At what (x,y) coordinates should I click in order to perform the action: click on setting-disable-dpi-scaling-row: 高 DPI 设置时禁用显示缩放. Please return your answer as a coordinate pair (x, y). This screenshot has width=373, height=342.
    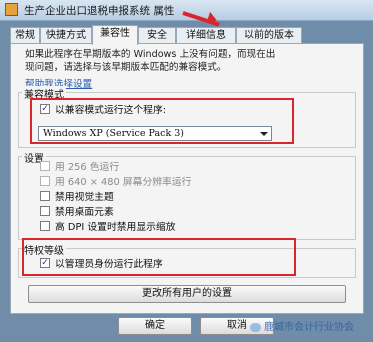
    Looking at the image, I should click on (108, 228).